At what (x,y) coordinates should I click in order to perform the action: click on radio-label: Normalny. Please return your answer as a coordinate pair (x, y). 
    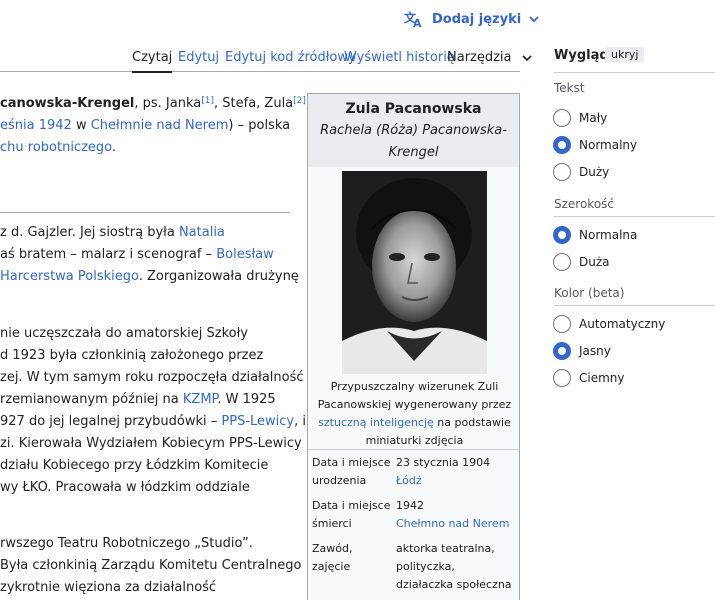
    Looking at the image, I should click on (608, 145).